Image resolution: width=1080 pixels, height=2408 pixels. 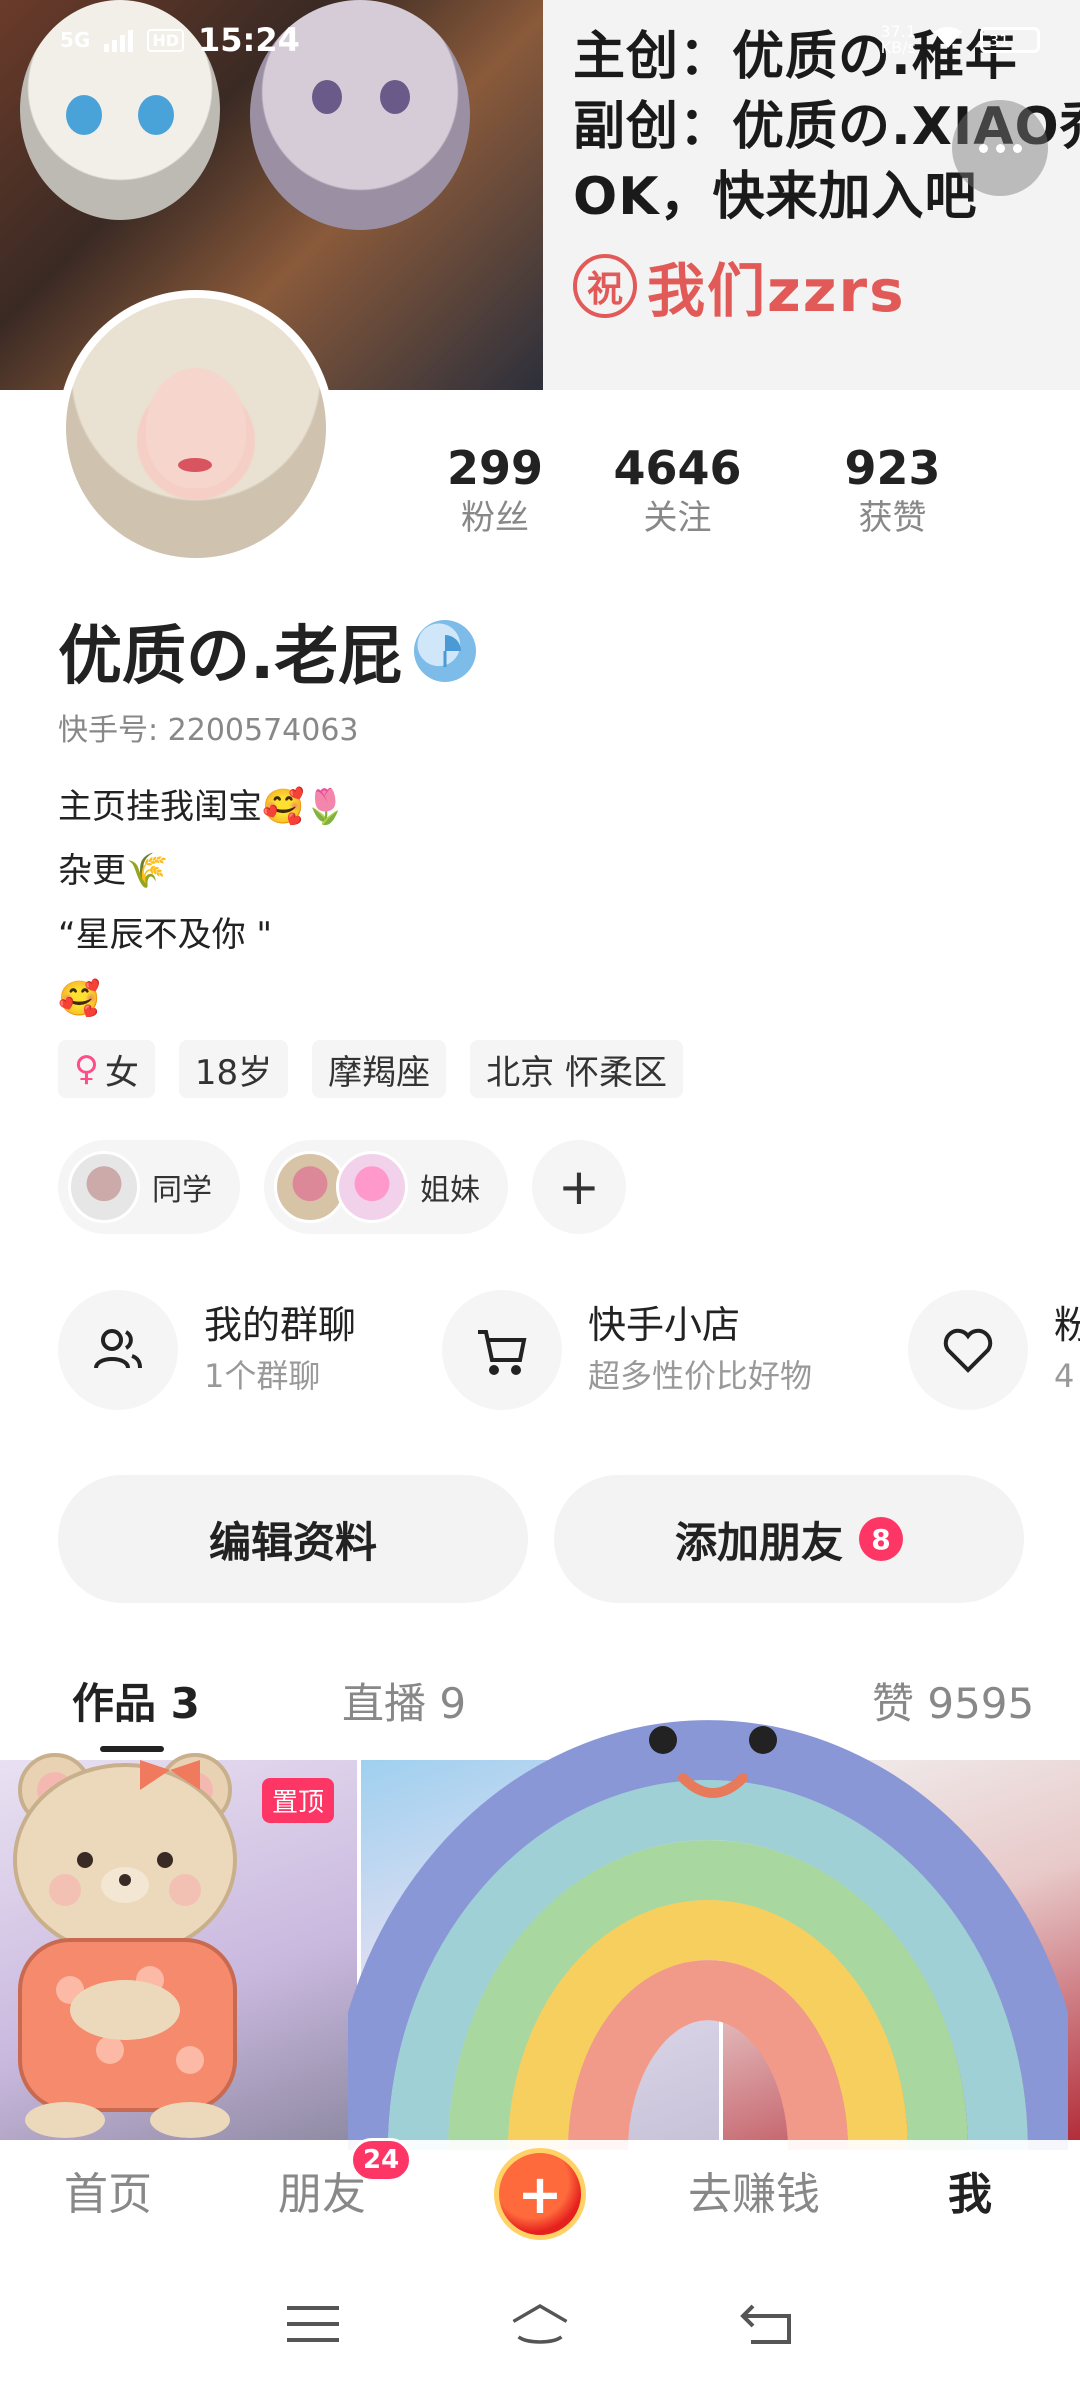 I want to click on avatar-photo, so click(x=196, y=428).